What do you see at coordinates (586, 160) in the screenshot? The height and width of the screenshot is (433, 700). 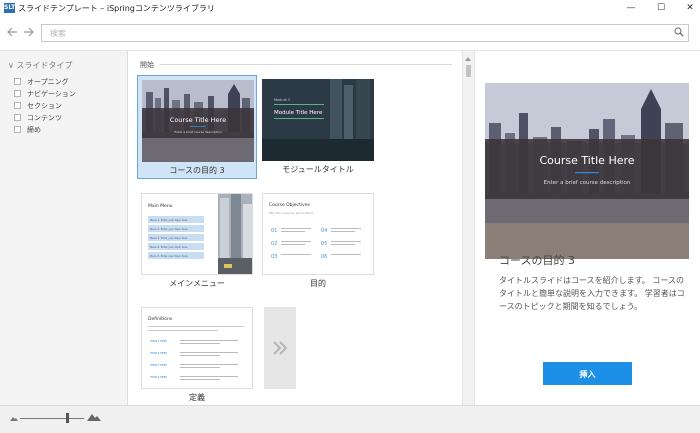 I see `preview-slide-title: Course Title Here` at bounding box center [586, 160].